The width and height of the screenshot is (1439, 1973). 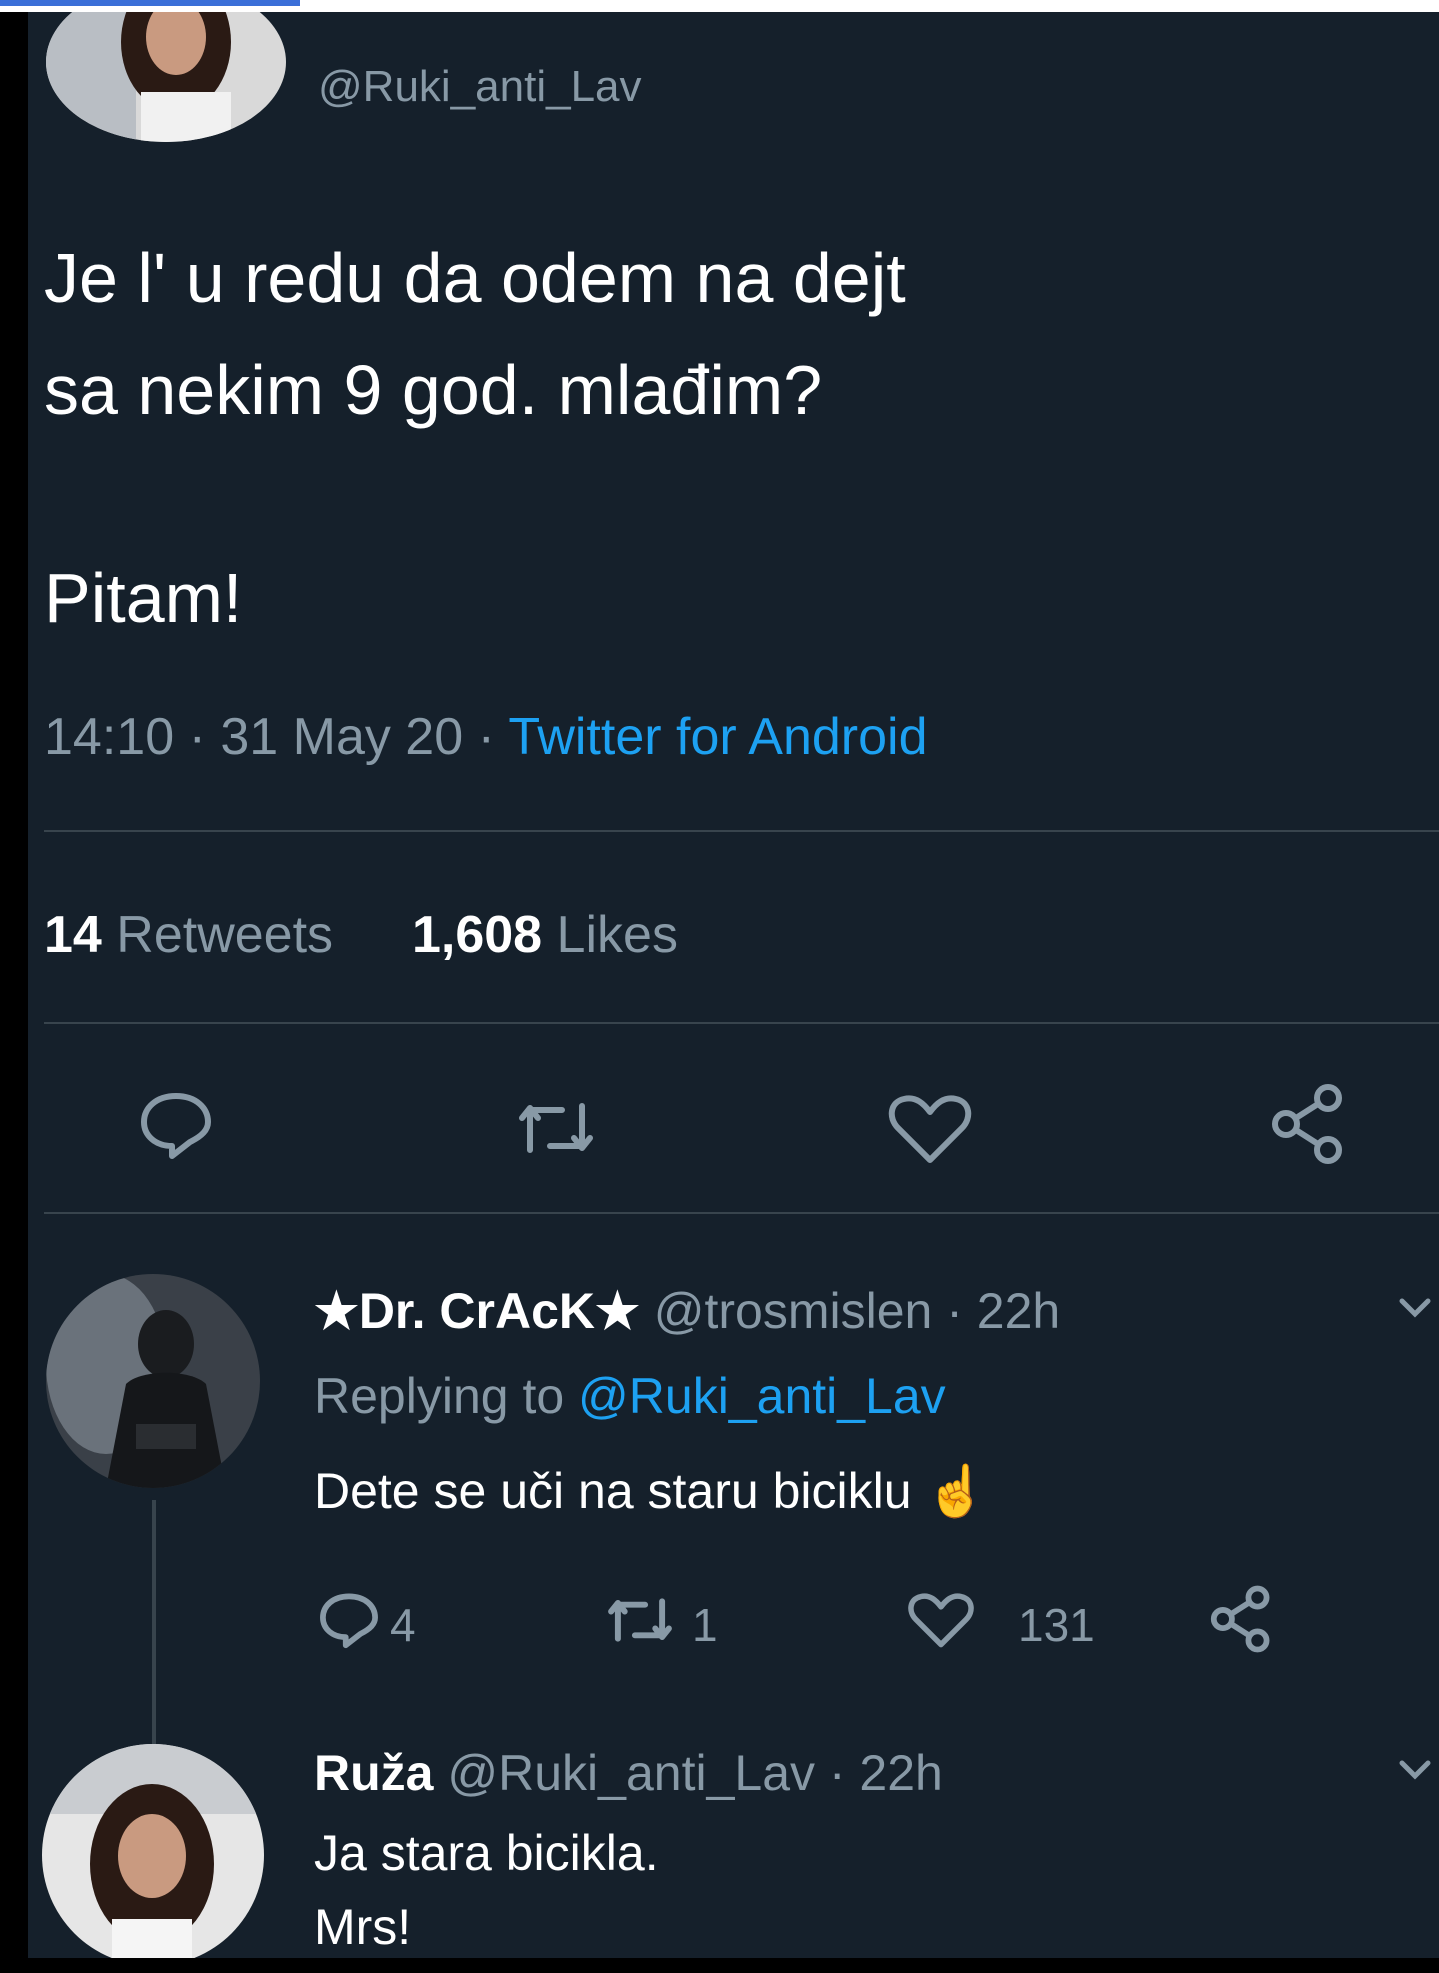 I want to click on reply-count: 4, so click(x=403, y=1625).